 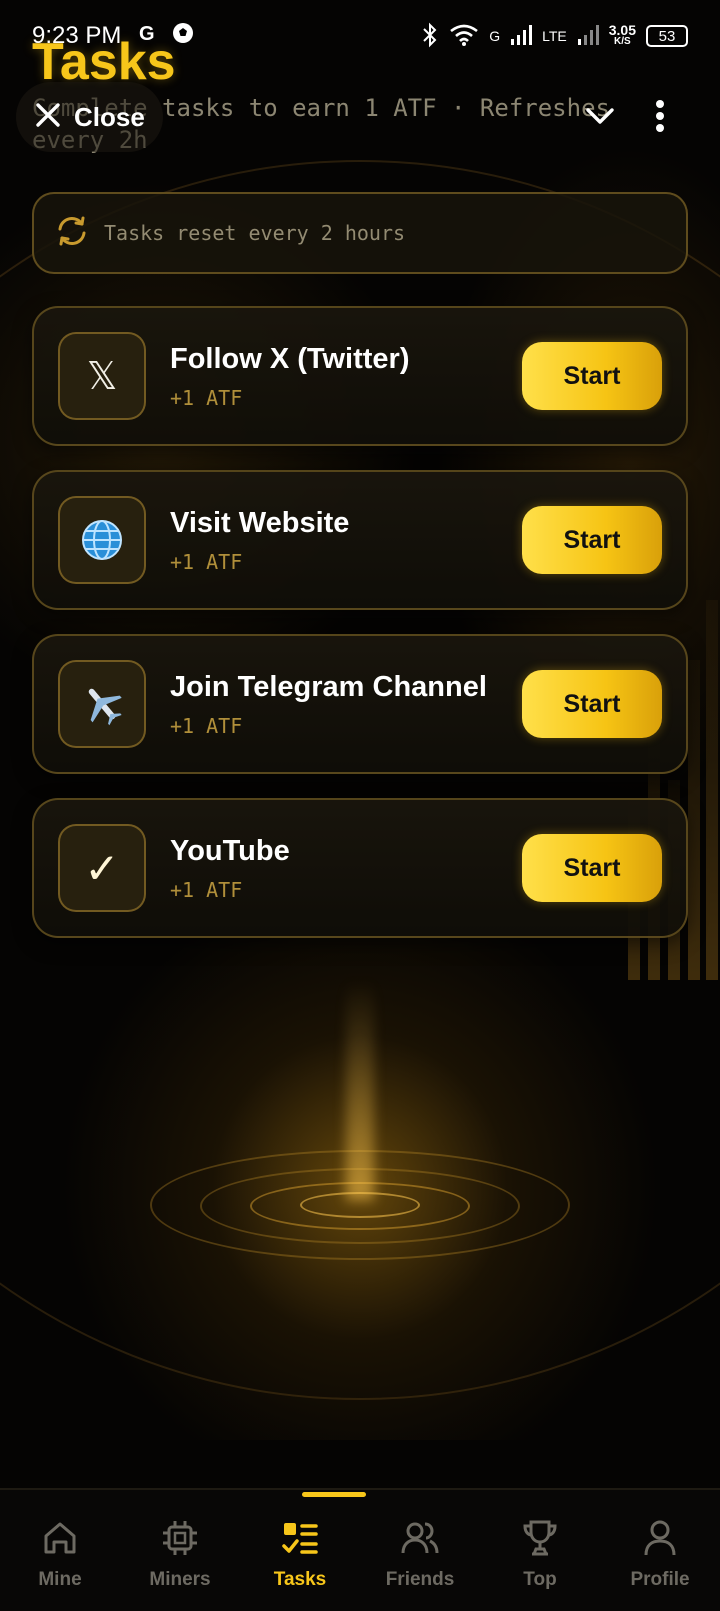 What do you see at coordinates (554, 36) in the screenshot?
I see `network-type-lte: LTE` at bounding box center [554, 36].